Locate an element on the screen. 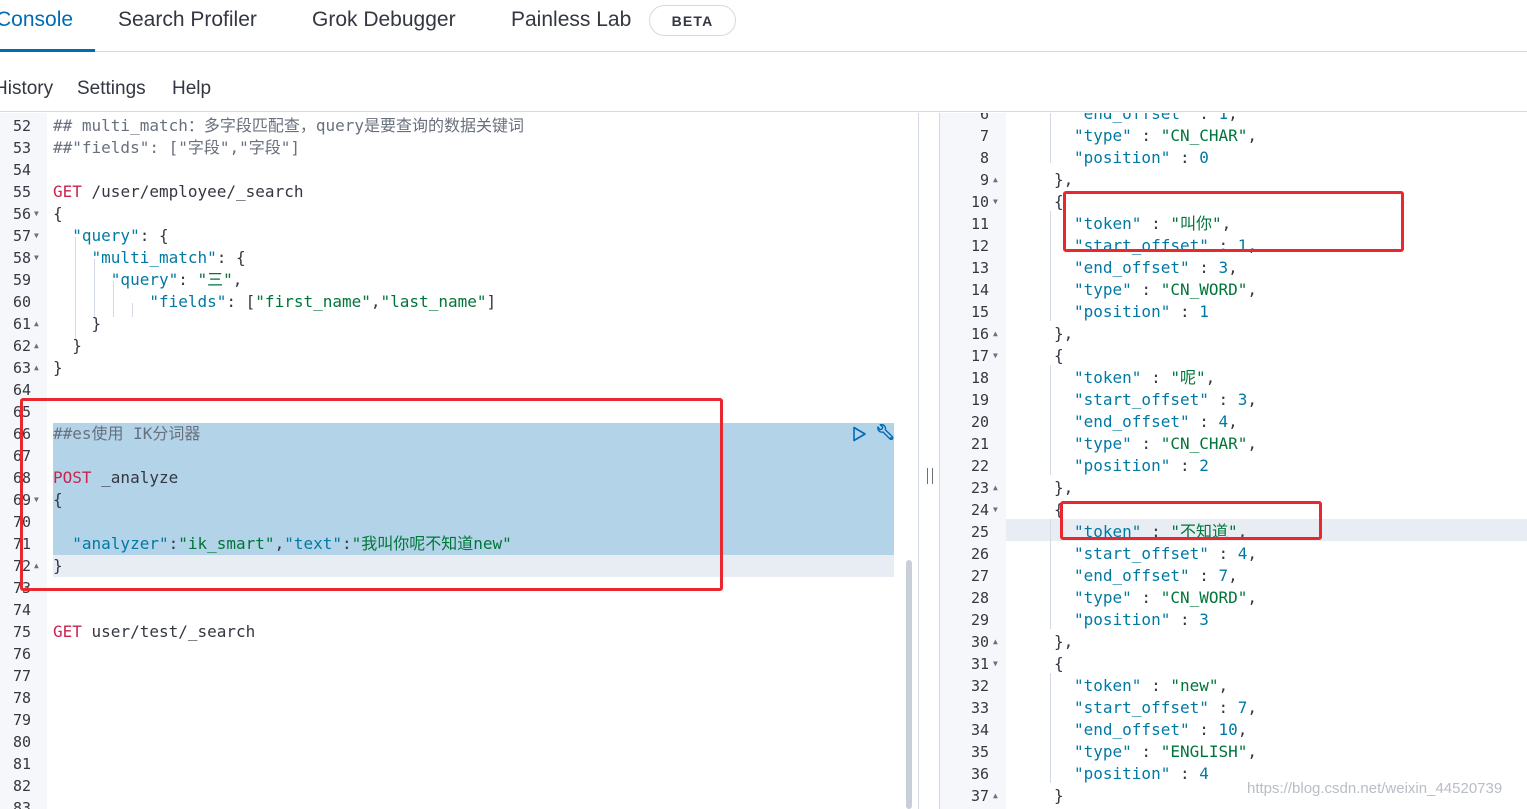 The height and width of the screenshot is (809, 1527). code-line: 33 "start_offset" : 7, is located at coordinates (1233, 708).